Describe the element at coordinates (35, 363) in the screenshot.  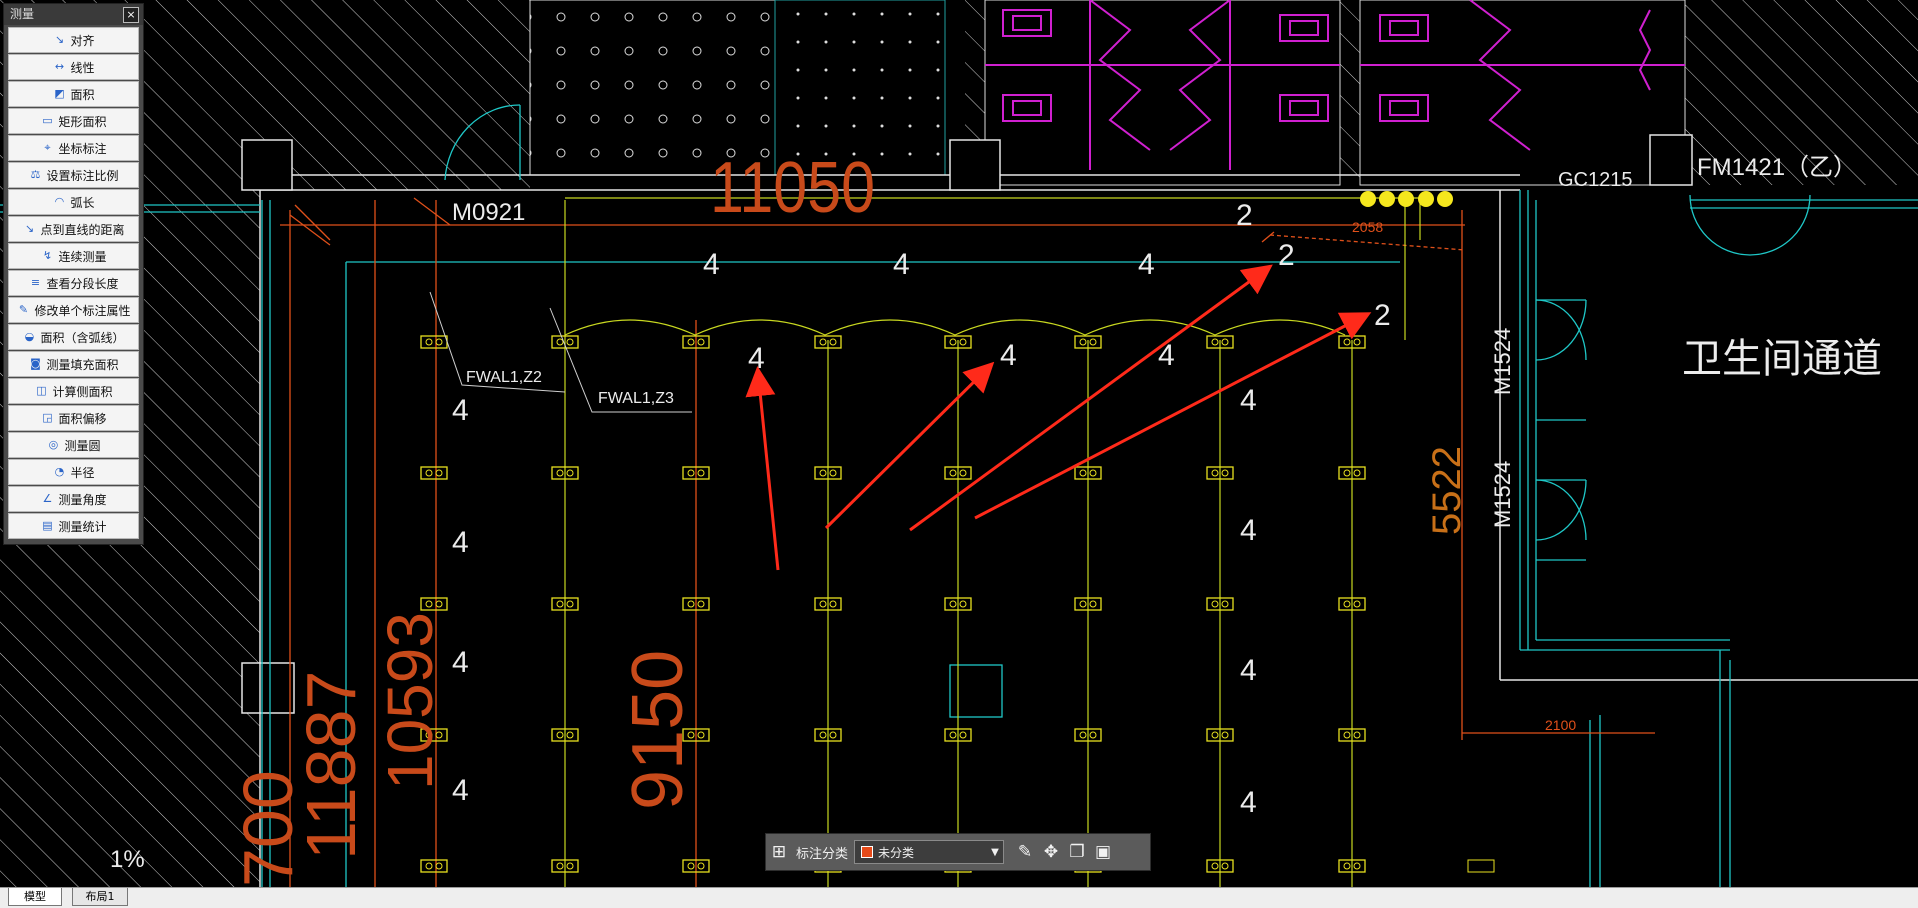
I see `fill-area-icon: ◙` at that location.